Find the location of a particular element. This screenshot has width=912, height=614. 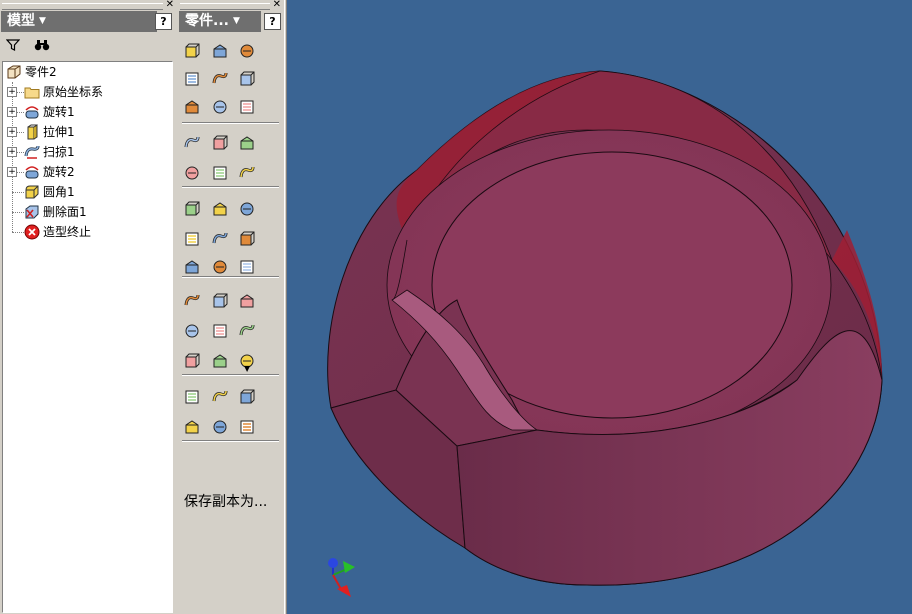

material-icon is located at coordinates (247, 427).